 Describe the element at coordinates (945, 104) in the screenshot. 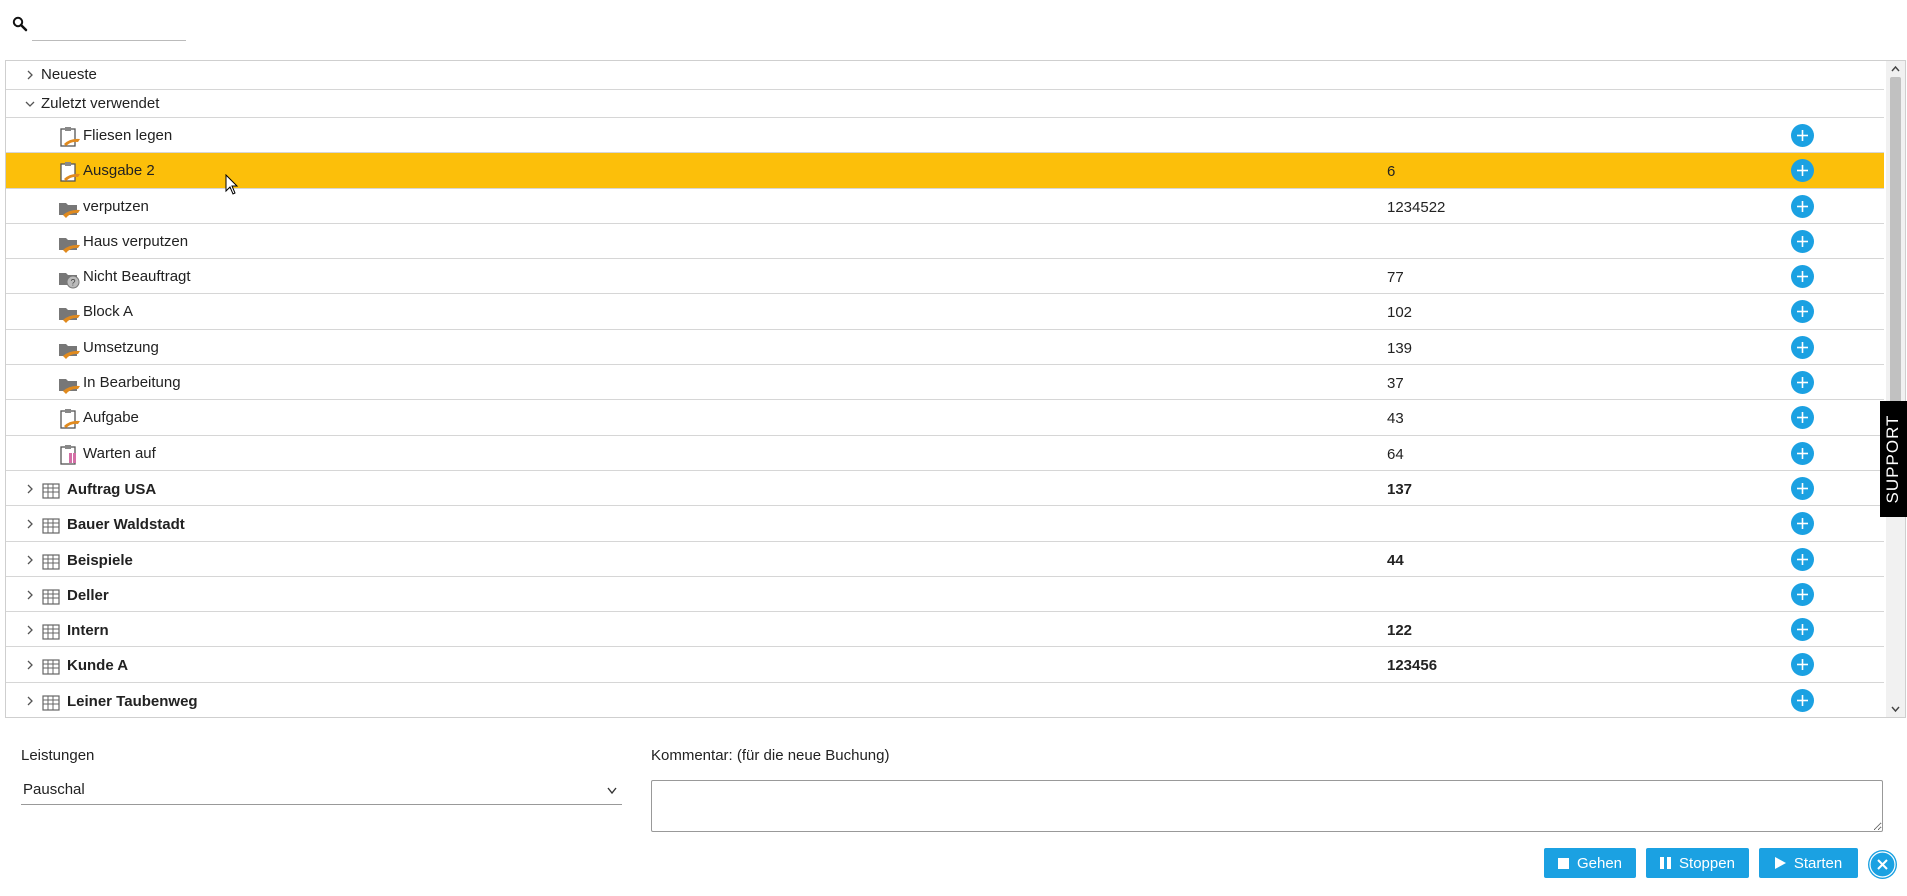

I see `group-zuletzt-verwendet: Zuletzt verwendet` at that location.